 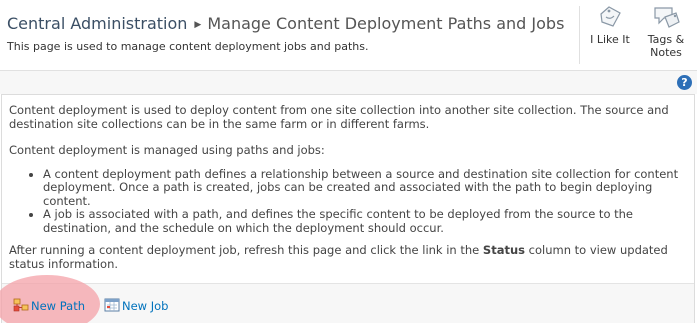 I want to click on tags-notes-button: Tags & Notes, so click(x=666, y=31).